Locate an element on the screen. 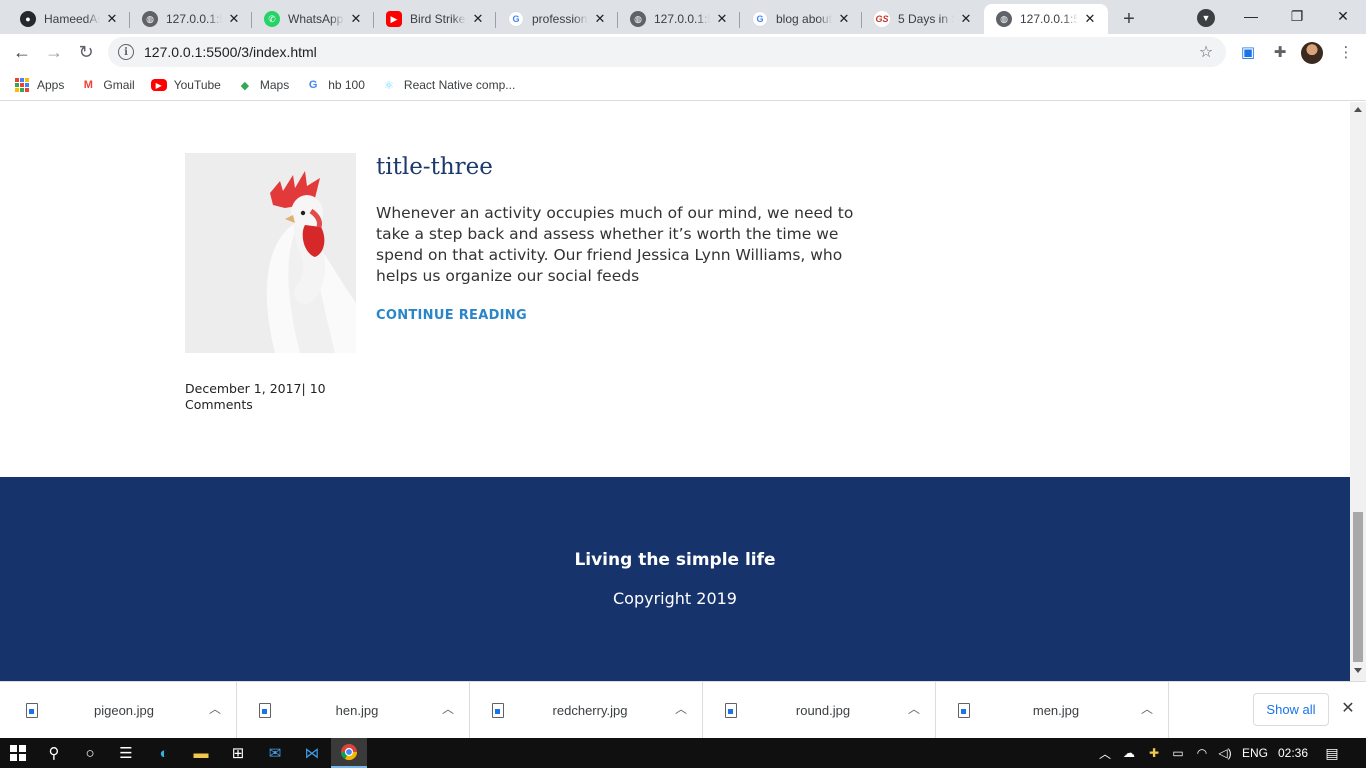  footer-title: Living the simple life is located at coordinates (675, 560).